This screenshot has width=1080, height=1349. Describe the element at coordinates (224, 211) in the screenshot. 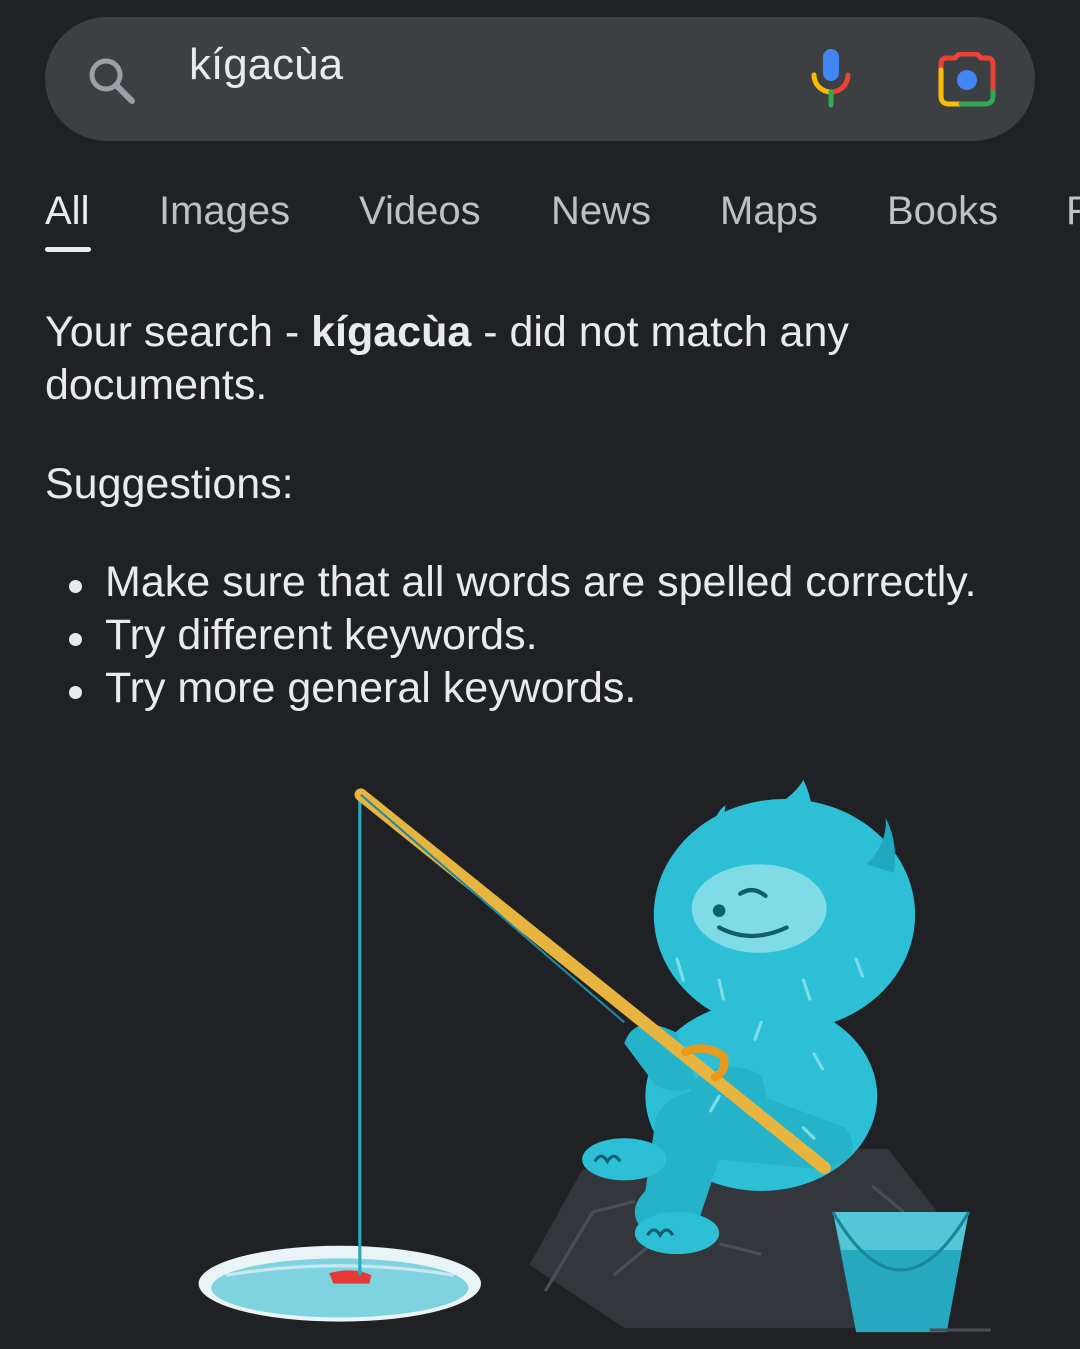

I see `tab-images: Images` at that location.